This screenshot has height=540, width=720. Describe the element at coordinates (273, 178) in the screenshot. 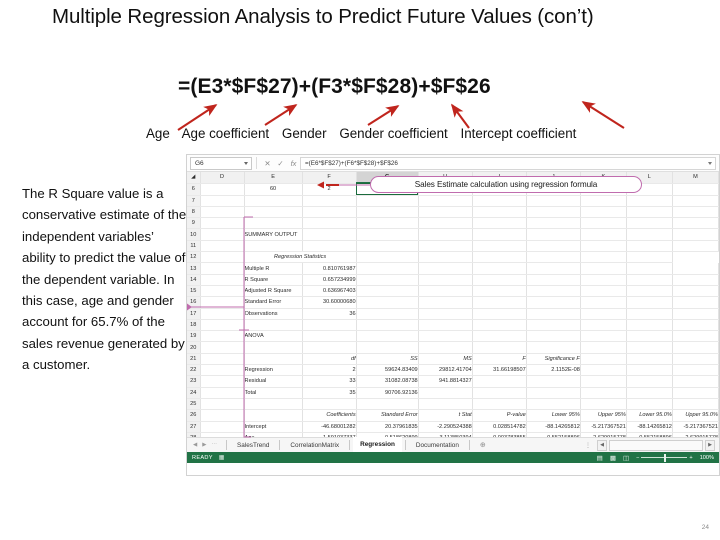

I see `column-header-e: E` at that location.